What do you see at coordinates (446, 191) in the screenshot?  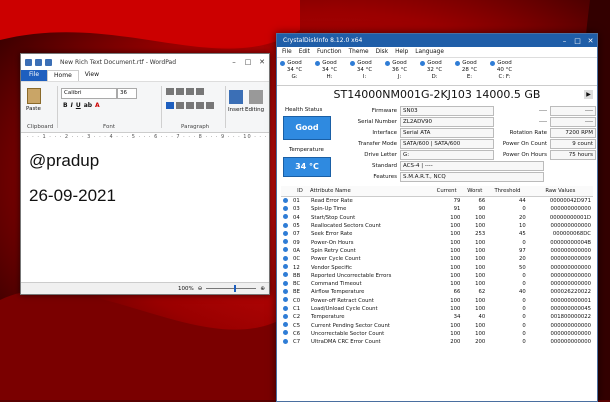 I see `col-current: Current` at bounding box center [446, 191].